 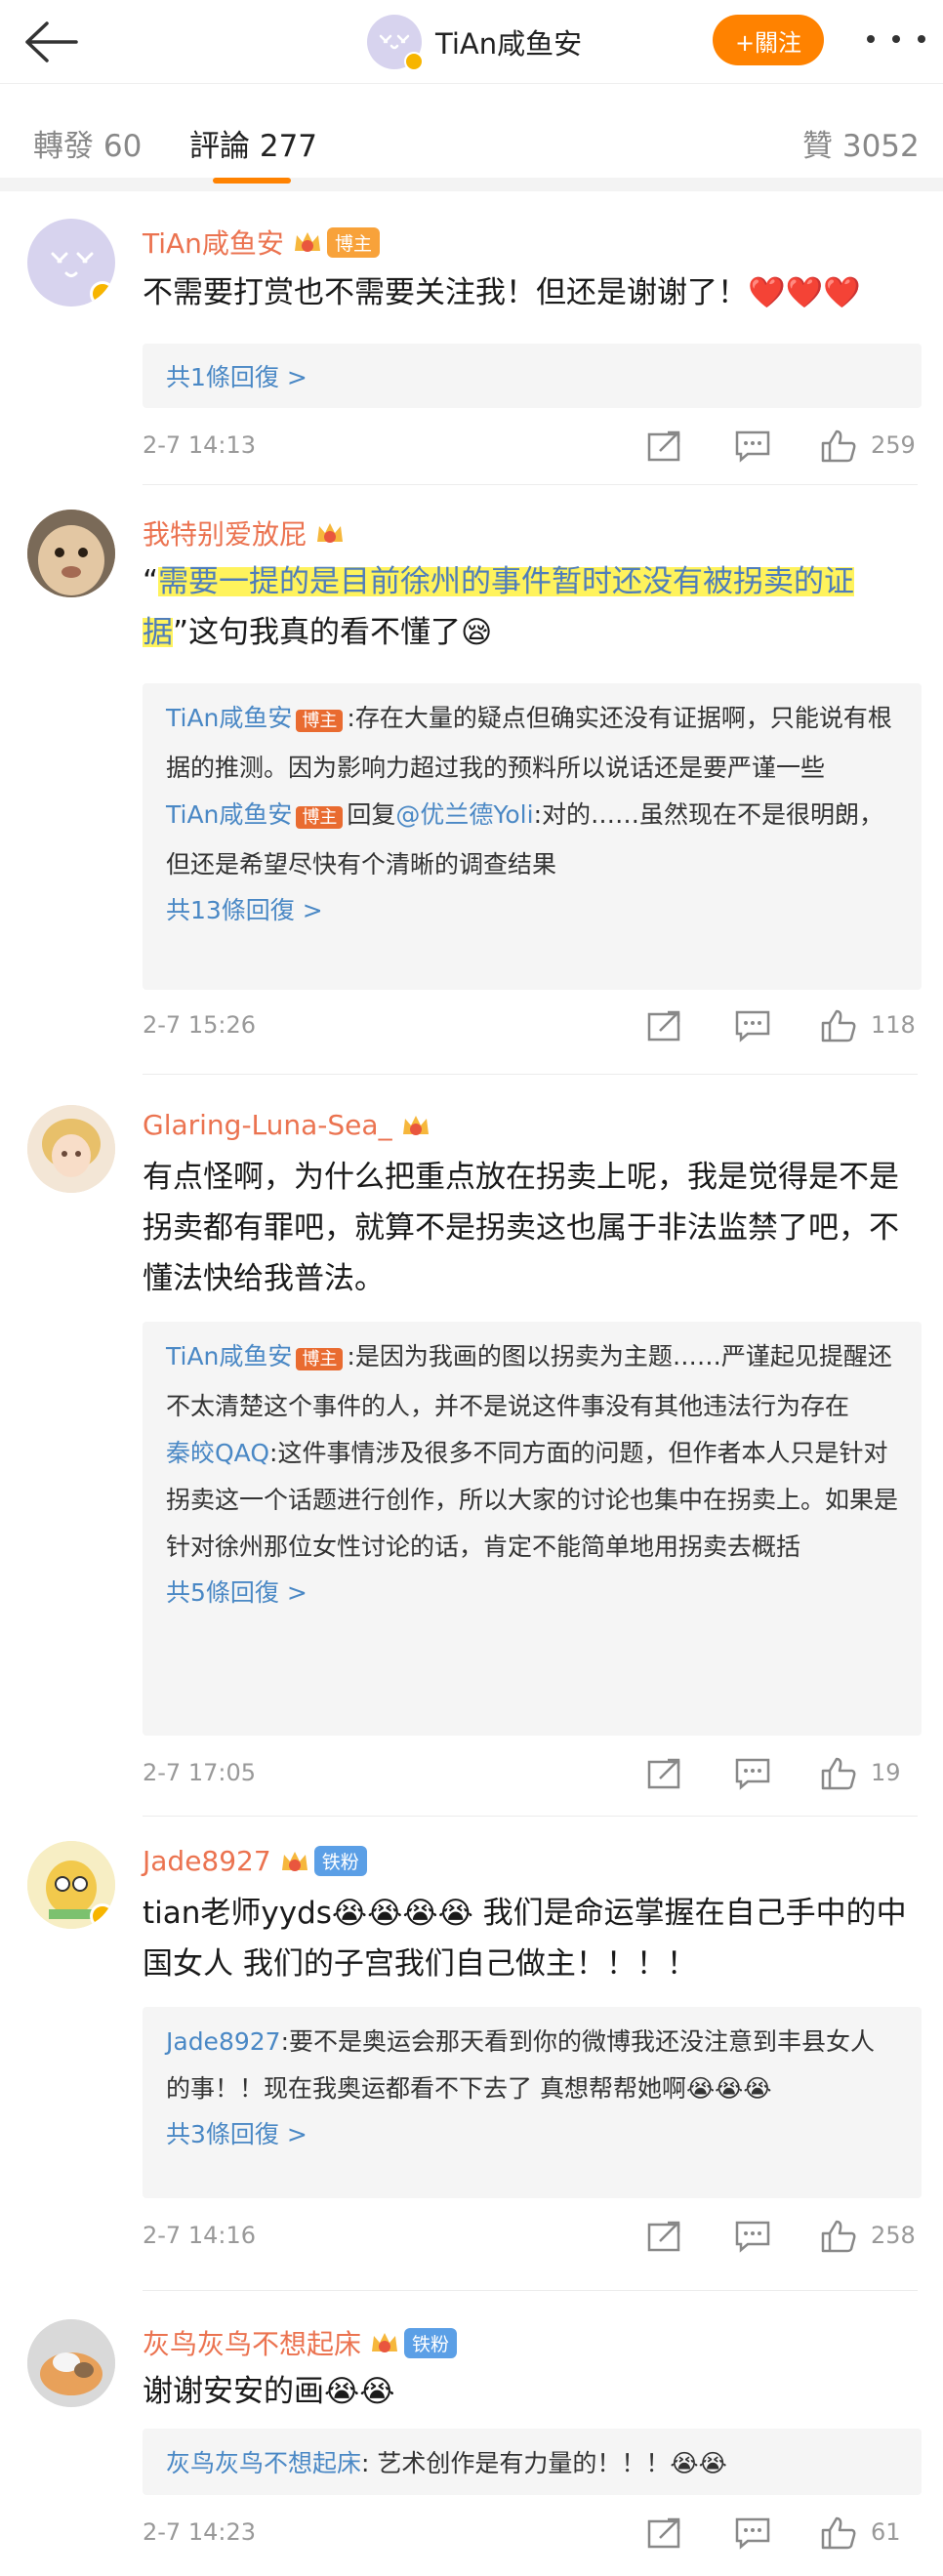 What do you see at coordinates (395, 43) in the screenshot?
I see `blogger-avatar` at bounding box center [395, 43].